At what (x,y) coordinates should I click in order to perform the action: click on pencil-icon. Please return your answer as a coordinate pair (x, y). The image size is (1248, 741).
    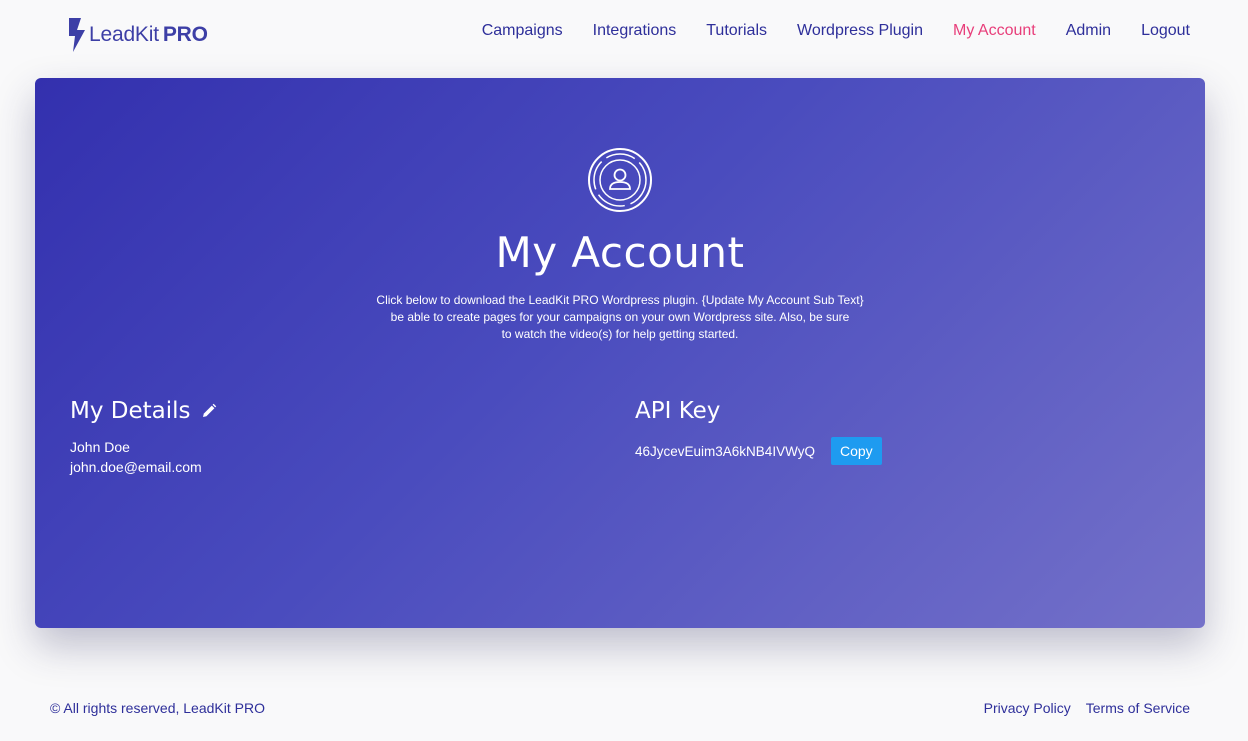
    Looking at the image, I should click on (209, 411).